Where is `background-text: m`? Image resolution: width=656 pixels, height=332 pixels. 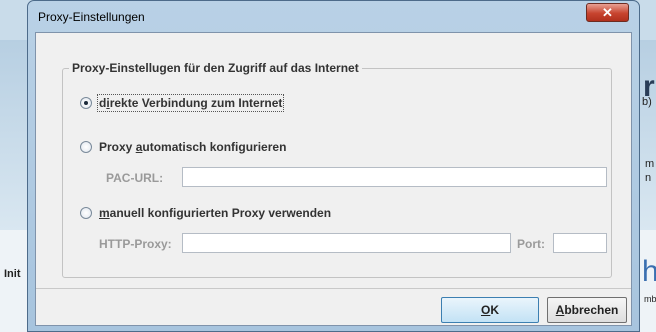 background-text: m is located at coordinates (650, 164).